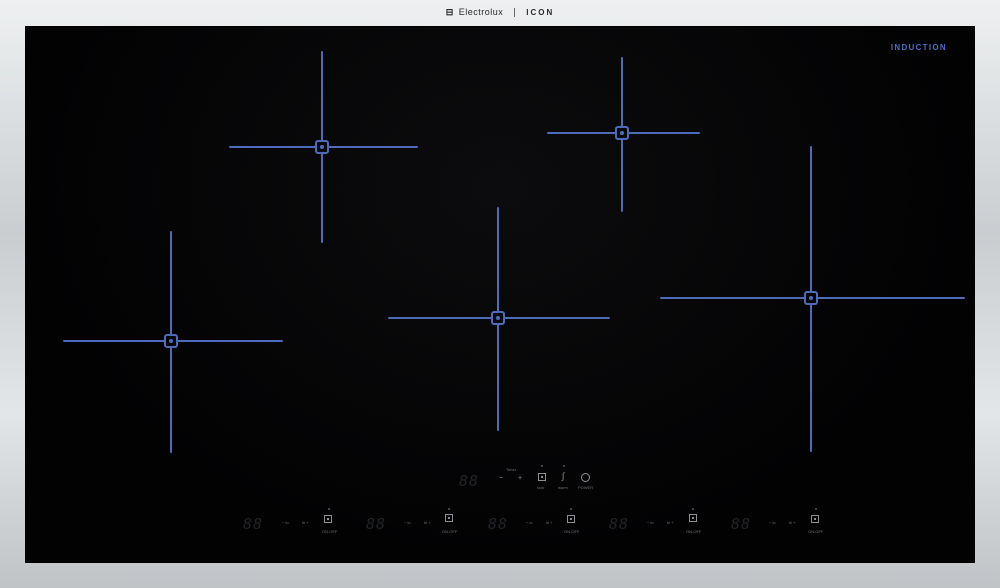  Describe the element at coordinates (563, 487) in the screenshot. I see `warm-label: warm` at that location.